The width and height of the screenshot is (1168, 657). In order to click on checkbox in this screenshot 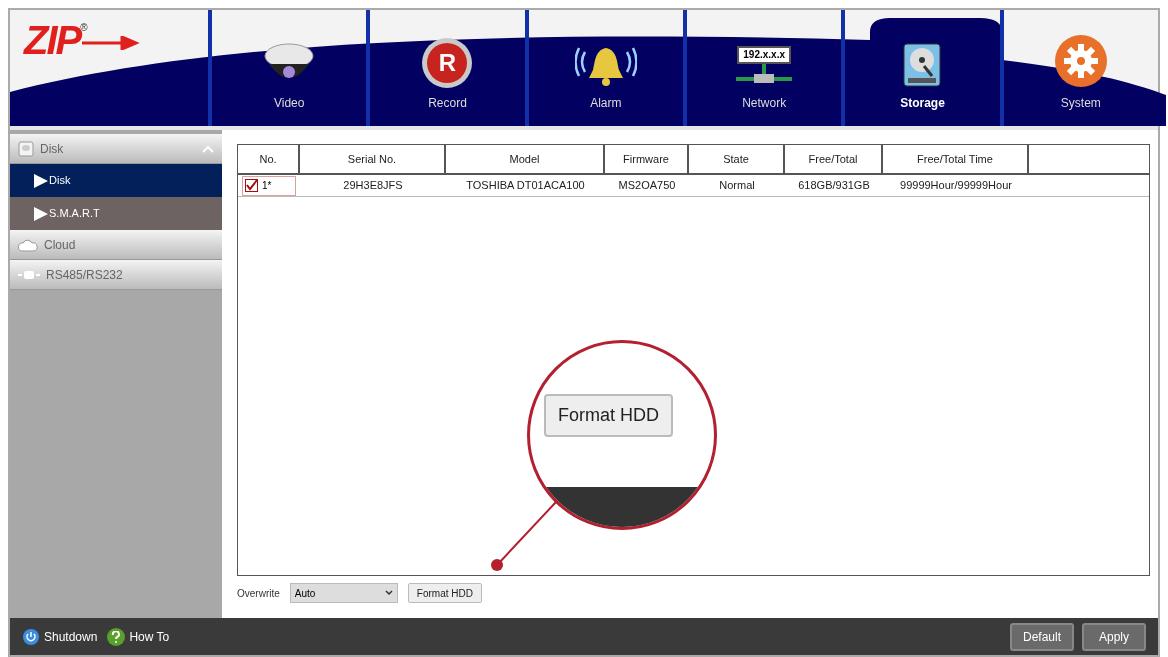, I will do `click(251, 185)`.